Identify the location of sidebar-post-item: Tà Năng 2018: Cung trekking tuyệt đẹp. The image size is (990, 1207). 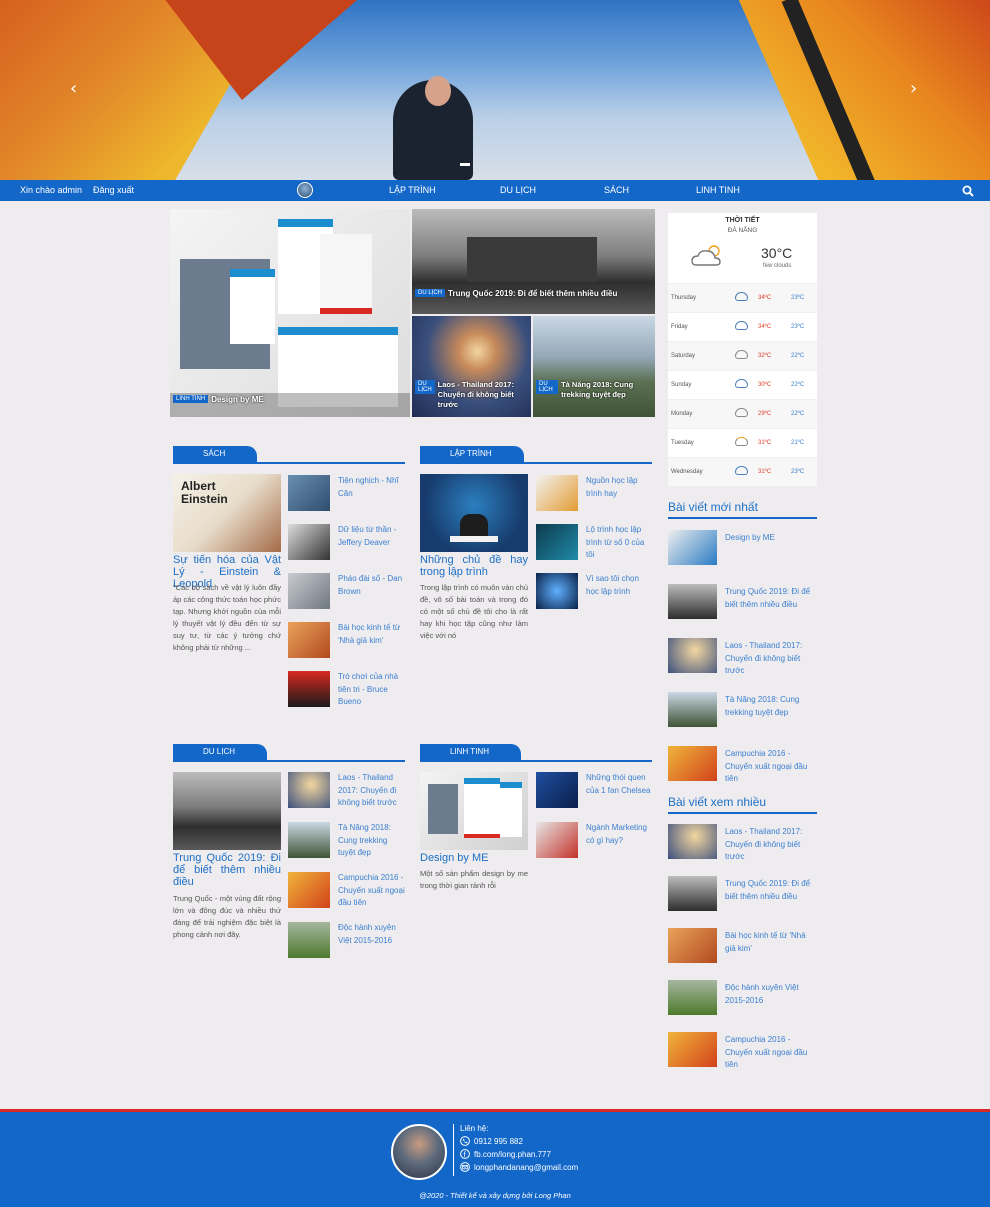
(742, 709).